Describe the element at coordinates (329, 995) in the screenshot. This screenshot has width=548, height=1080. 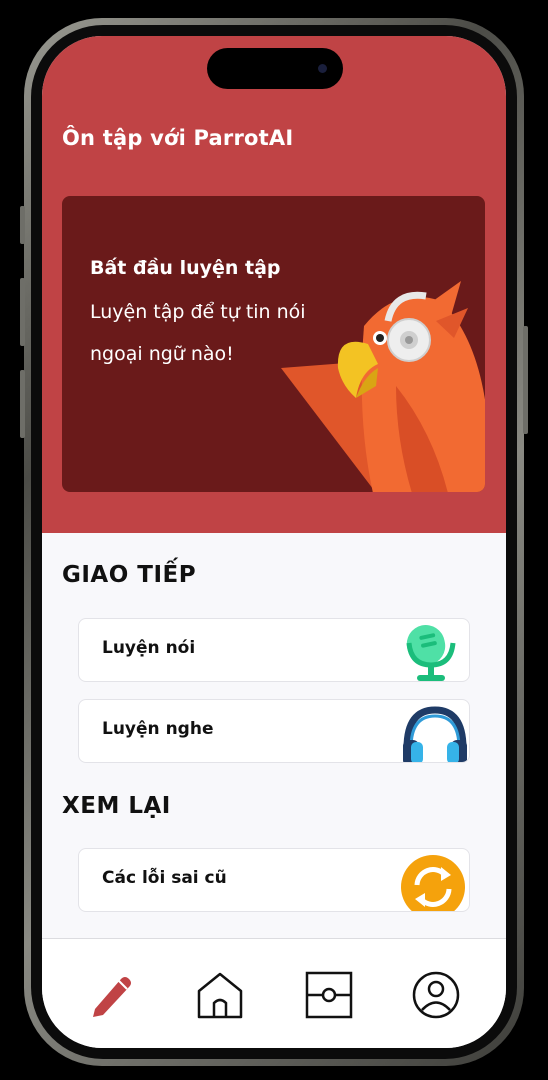
I see `board-icon` at that location.